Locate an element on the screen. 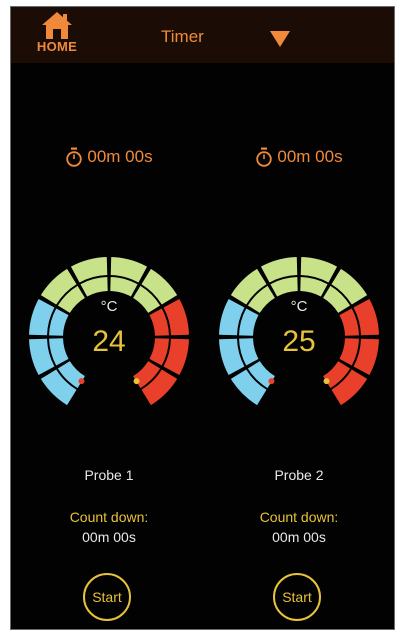  home-icon is located at coordinates (57, 25).